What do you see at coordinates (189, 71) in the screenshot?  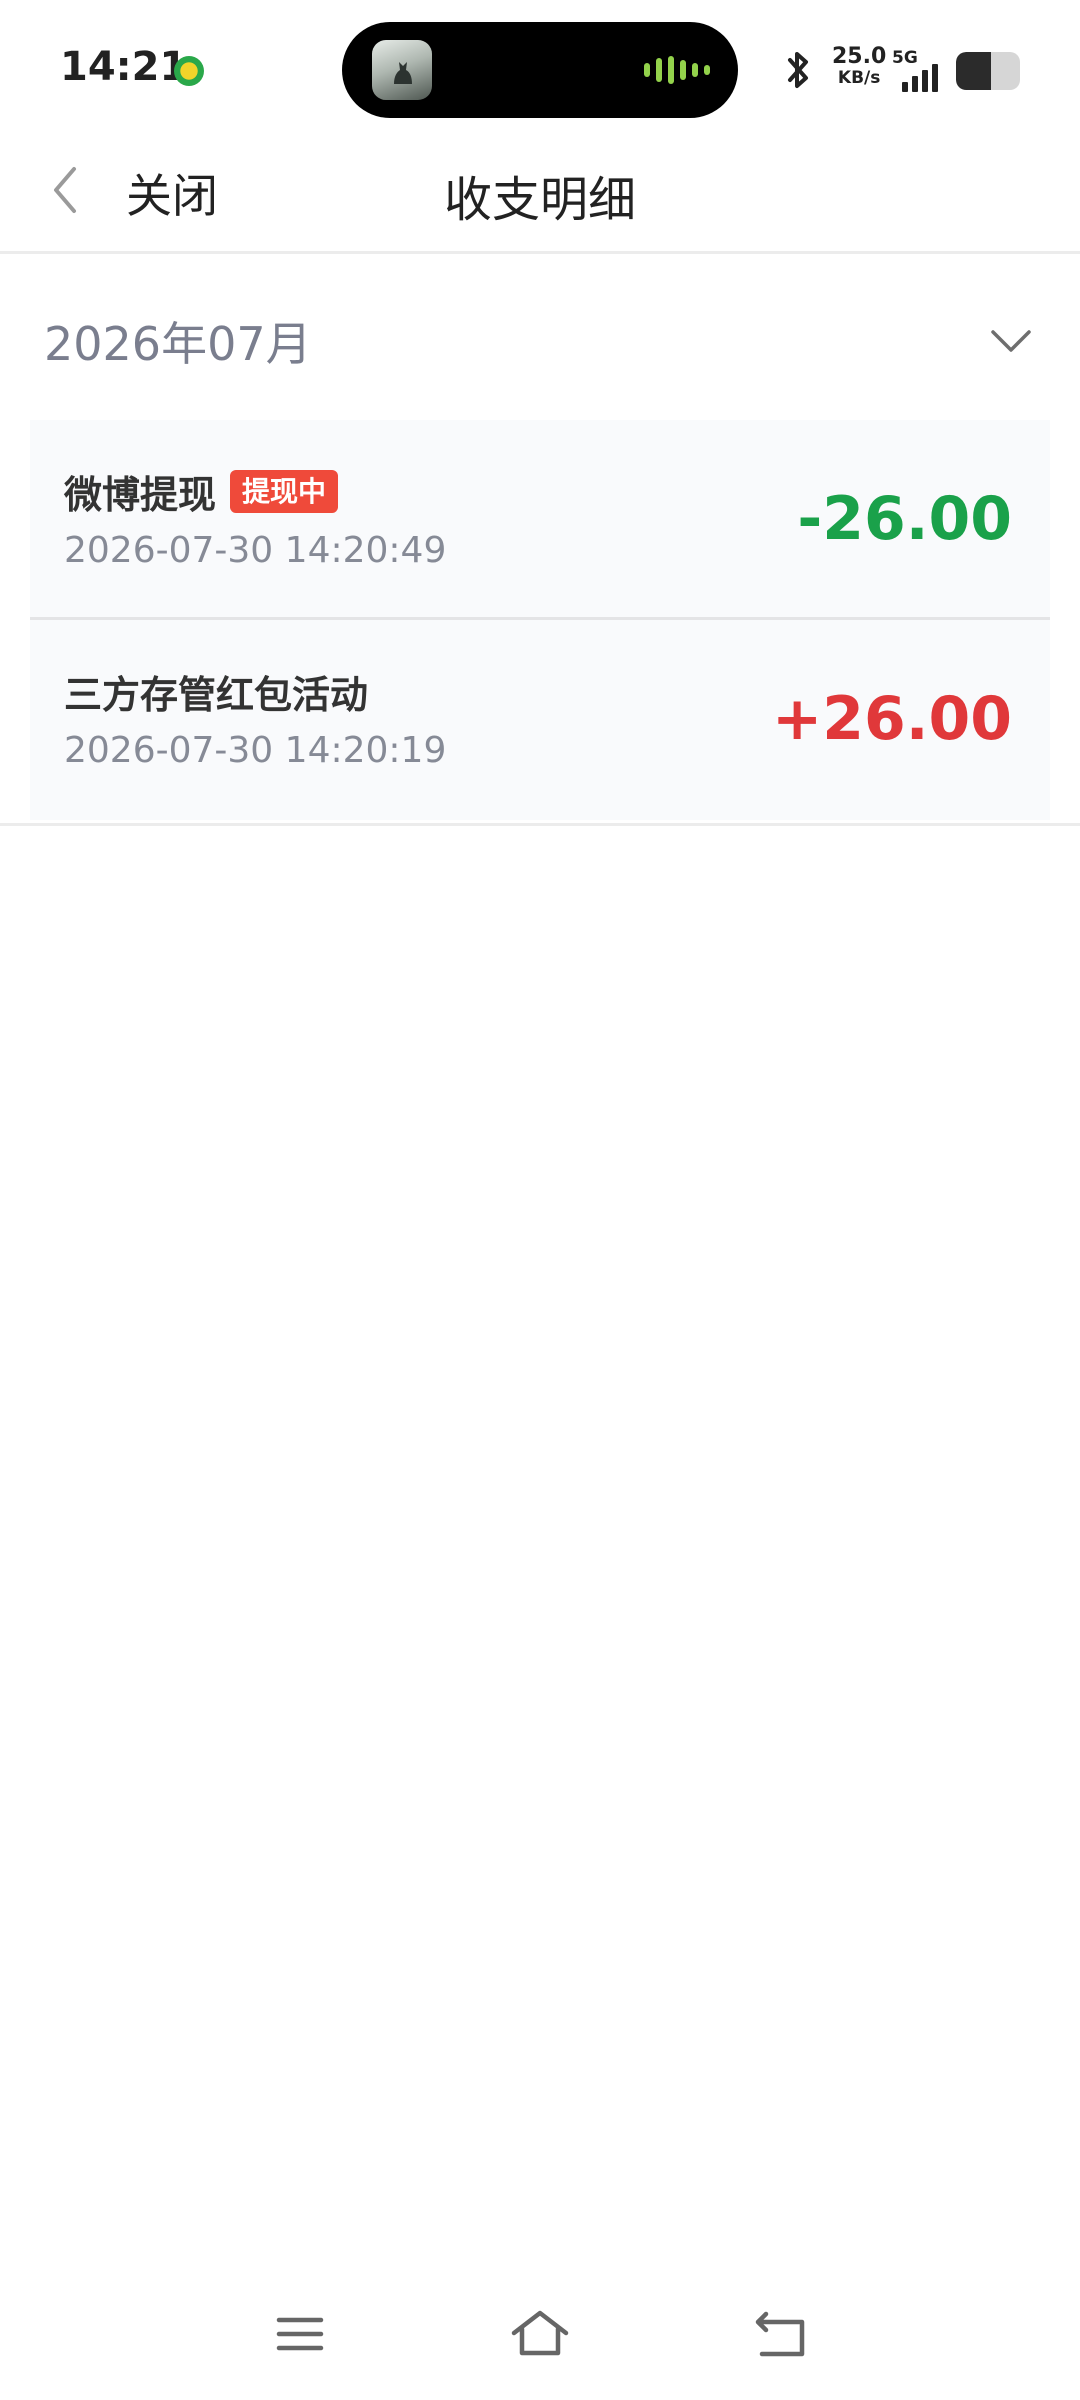 I see `app-notification-icon` at bounding box center [189, 71].